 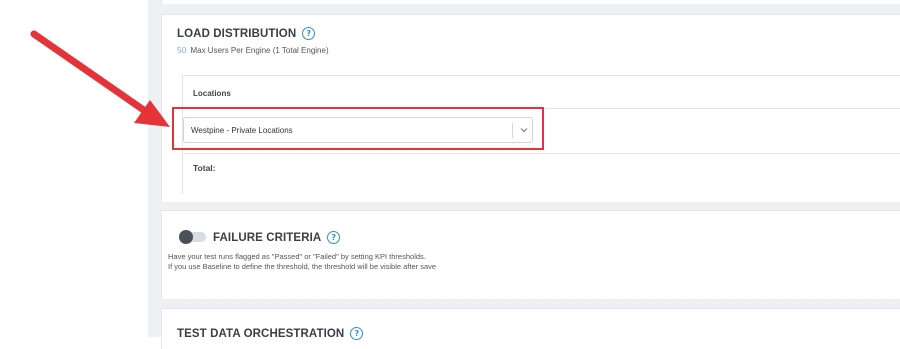 I want to click on locations-header-label: Locations, so click(x=212, y=93).